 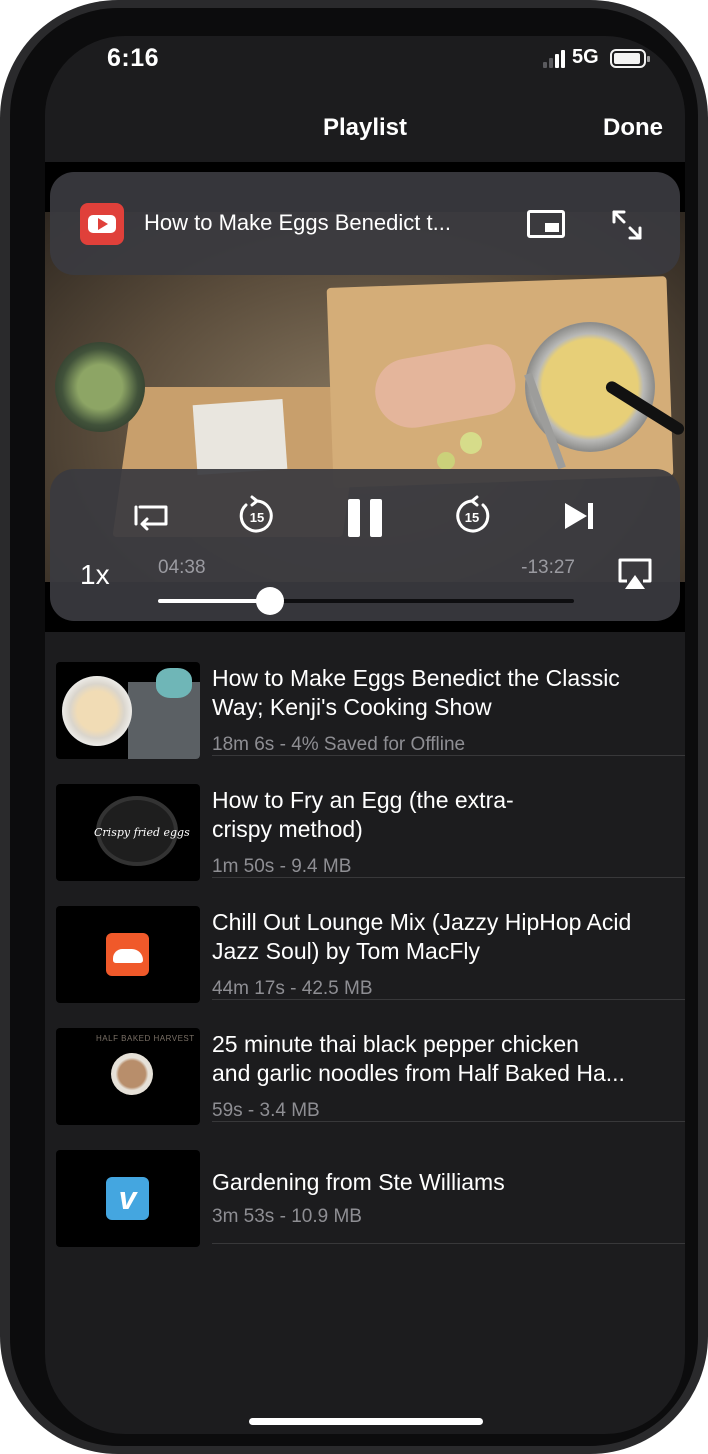 I want to click on network-type: 5G, so click(x=585, y=57).